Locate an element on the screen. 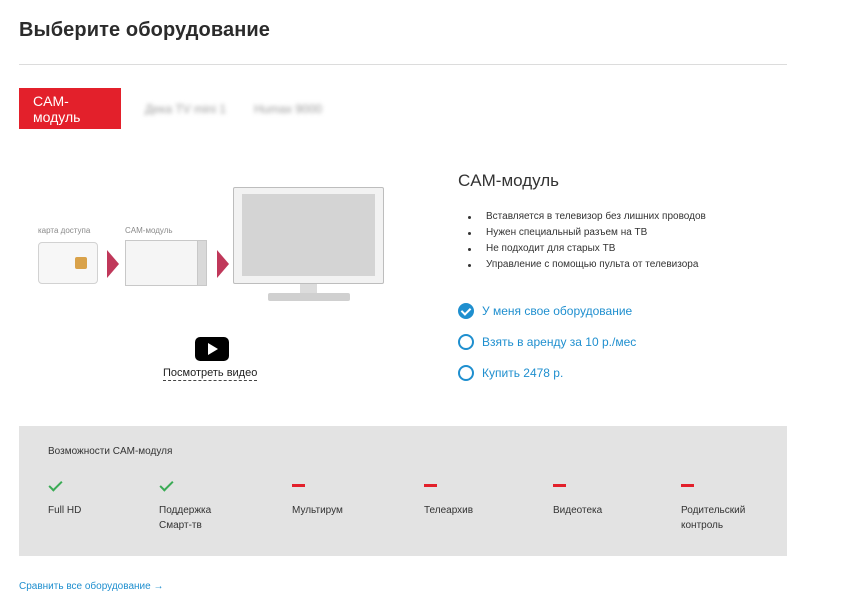 Image resolution: width=848 pixels, height=616 pixels. option-own-equipment: У меня свое оборудование is located at coordinates (545, 311).